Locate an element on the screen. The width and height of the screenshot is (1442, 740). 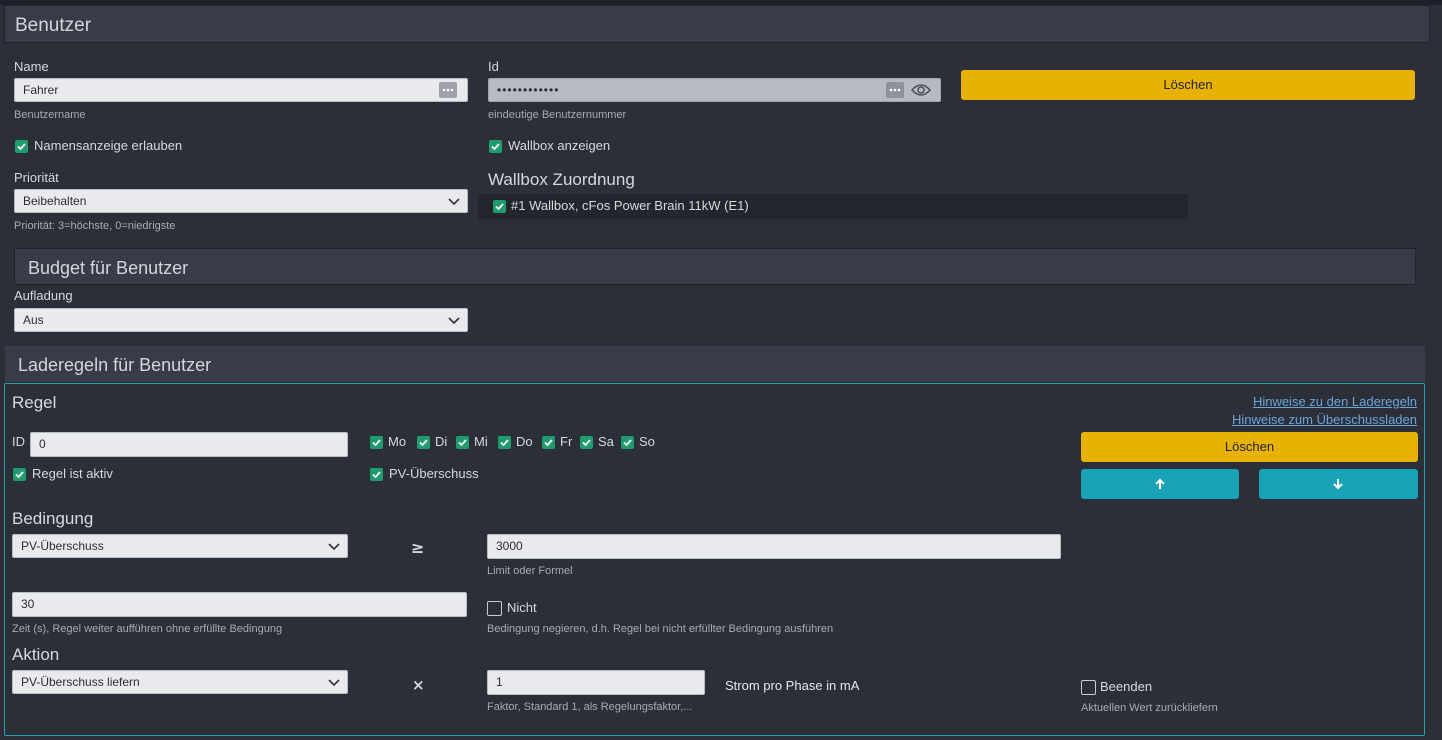
id-label: Id is located at coordinates (493, 66).